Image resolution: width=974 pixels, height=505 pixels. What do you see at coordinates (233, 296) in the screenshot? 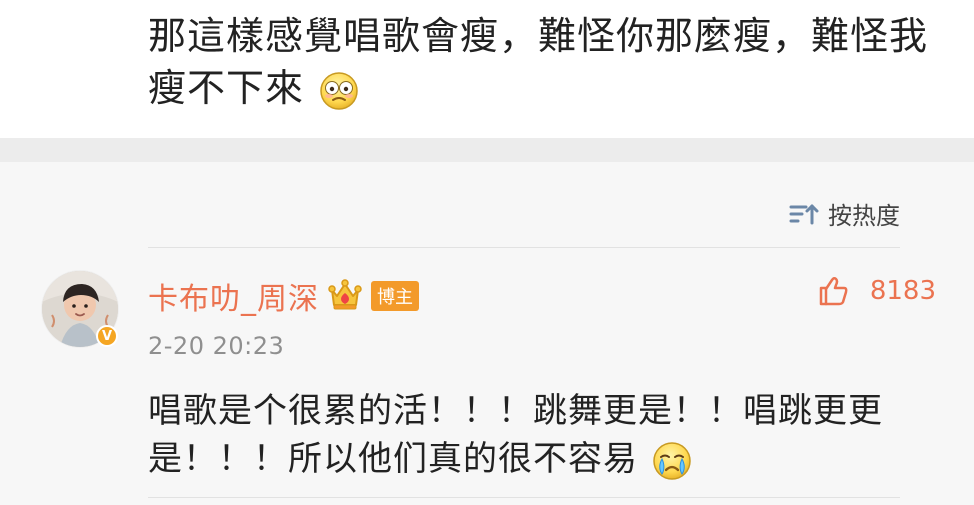
I see `username-link: 卡布叻_周深` at bounding box center [233, 296].